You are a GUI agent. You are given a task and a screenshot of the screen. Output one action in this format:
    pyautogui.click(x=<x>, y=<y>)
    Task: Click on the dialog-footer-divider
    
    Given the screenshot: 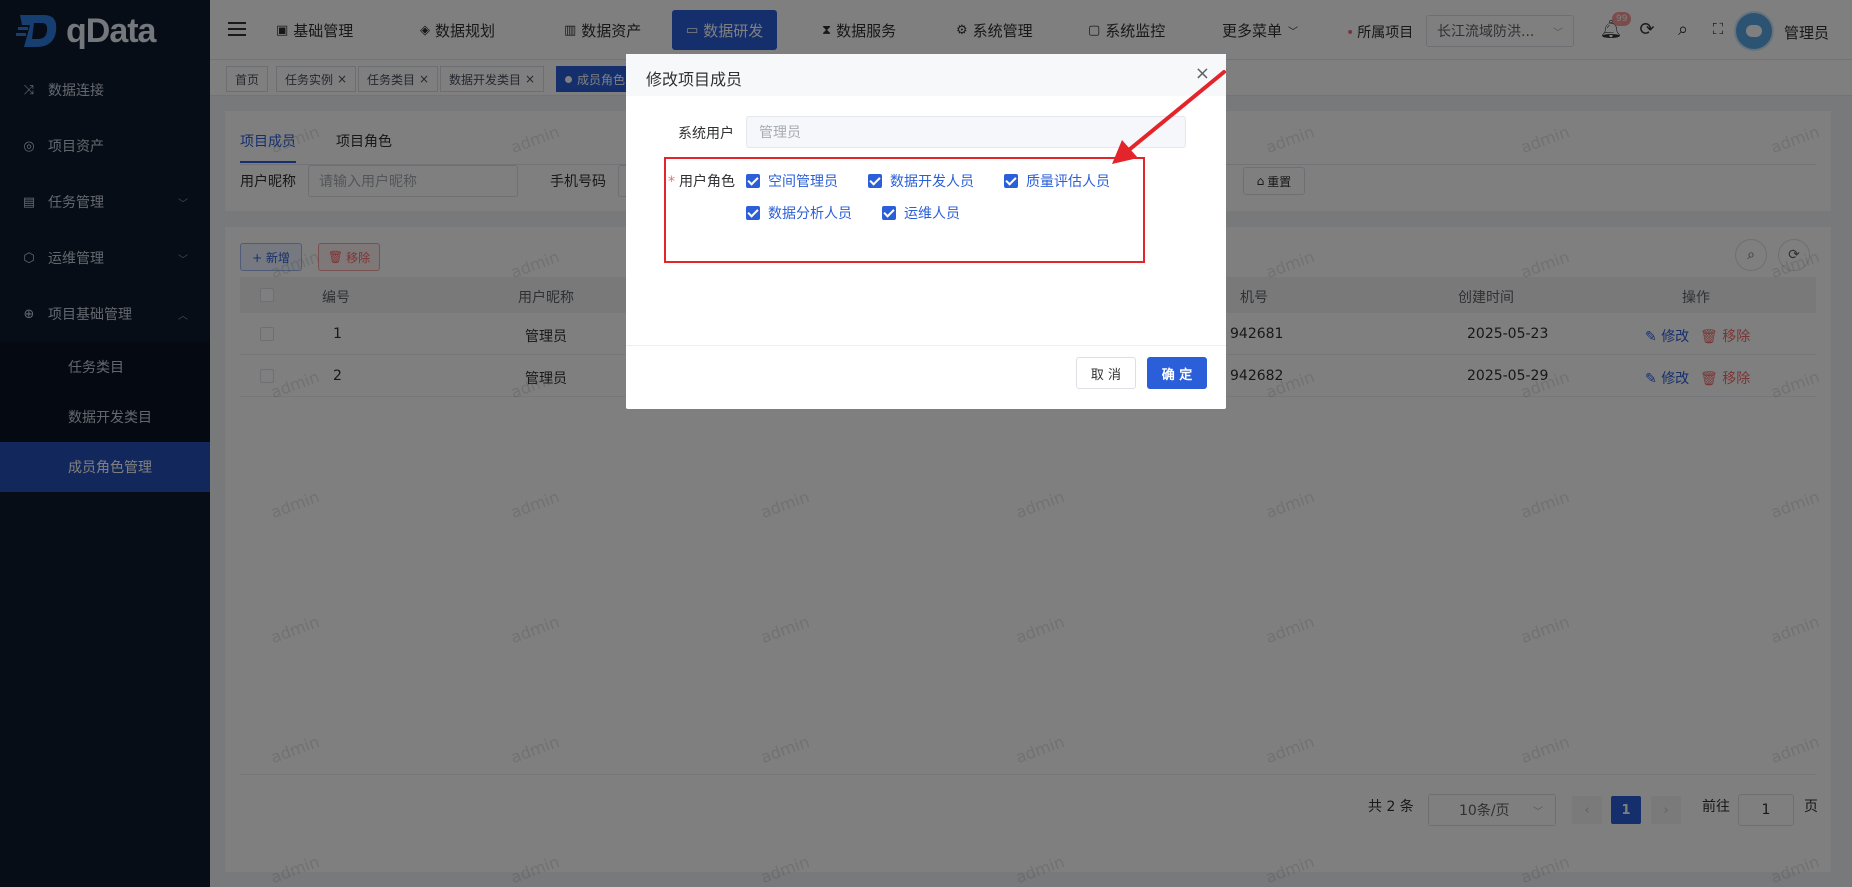 What is the action you would take?
    pyautogui.click(x=926, y=345)
    